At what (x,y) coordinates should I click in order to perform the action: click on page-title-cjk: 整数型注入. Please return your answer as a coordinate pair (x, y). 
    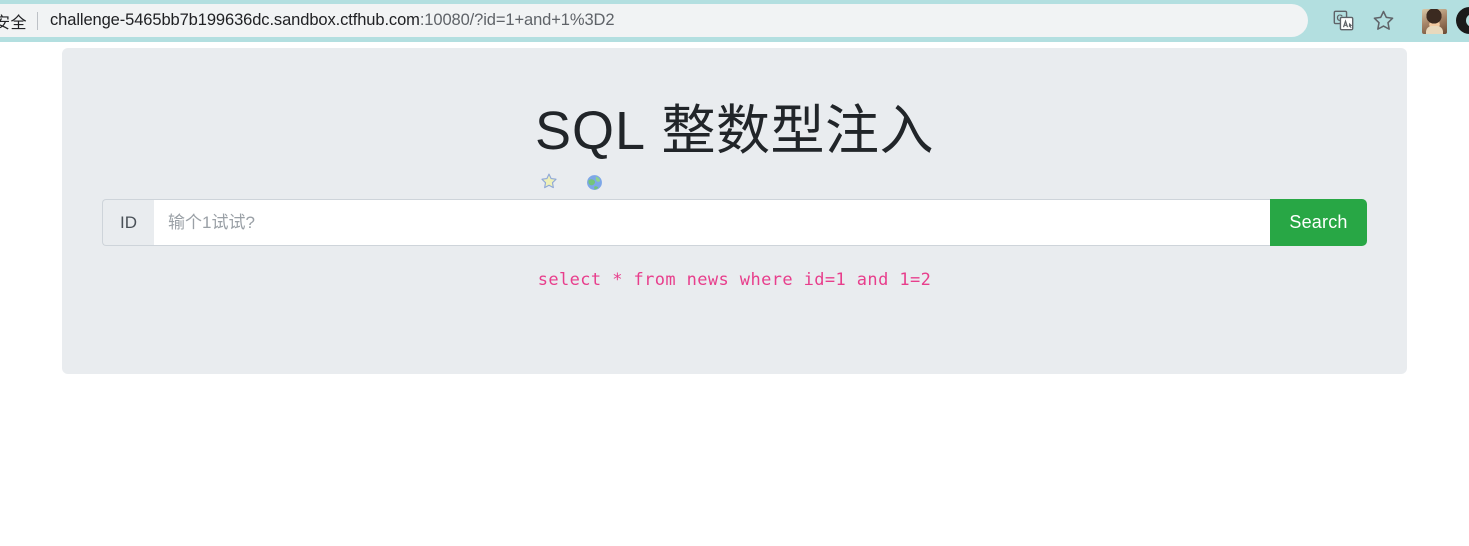
    Looking at the image, I should click on (798, 131).